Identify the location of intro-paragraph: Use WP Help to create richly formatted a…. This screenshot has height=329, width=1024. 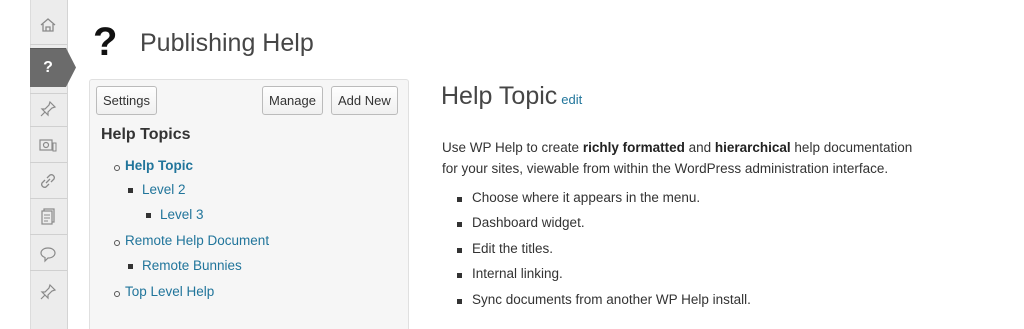
(712, 158).